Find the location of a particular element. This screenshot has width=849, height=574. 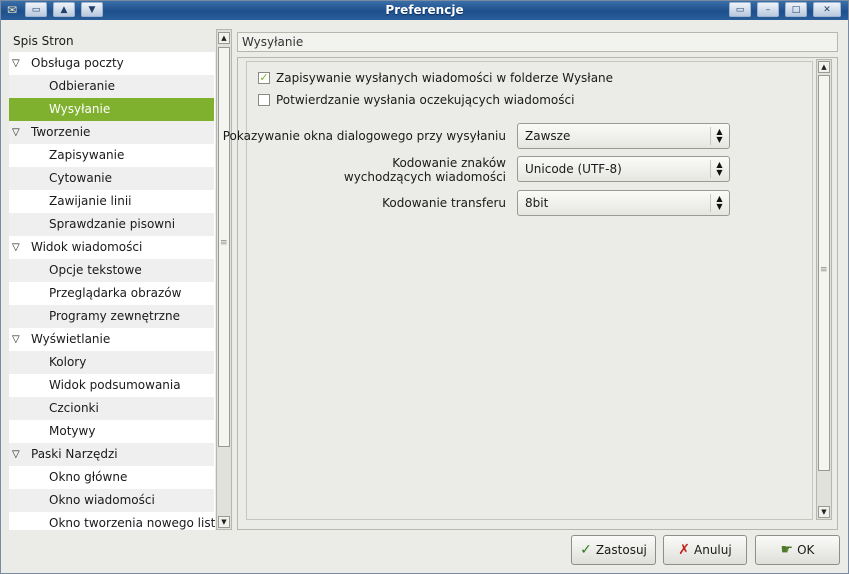

restore-icon: ▭ is located at coordinates (740, 9).